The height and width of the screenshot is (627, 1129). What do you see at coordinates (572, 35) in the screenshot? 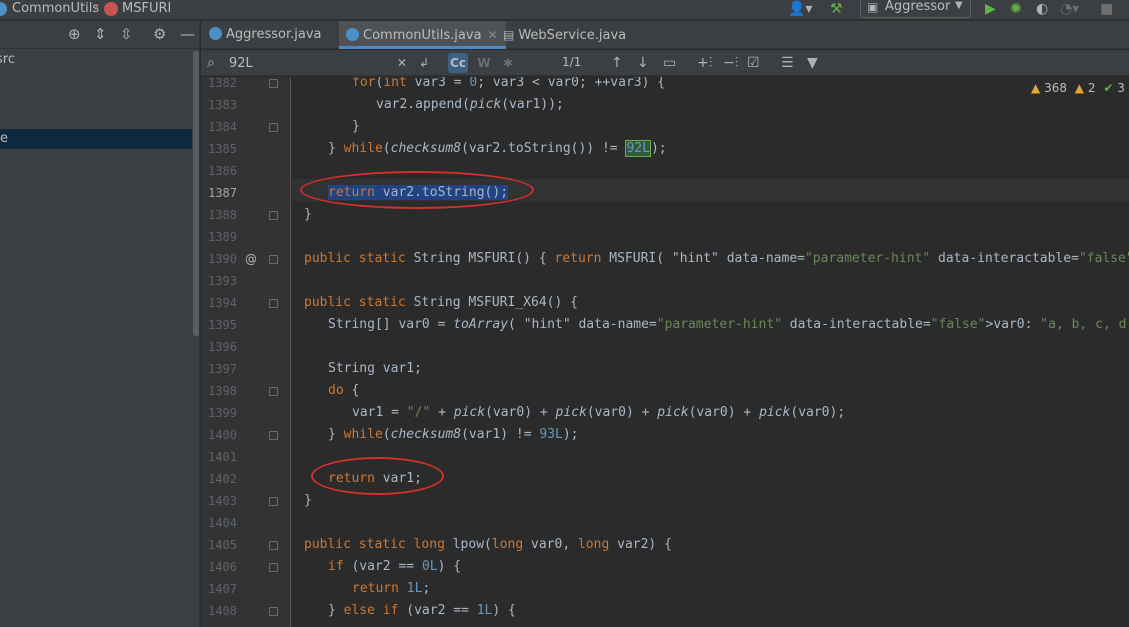
I see `tab-label: WebService.java` at bounding box center [572, 35].